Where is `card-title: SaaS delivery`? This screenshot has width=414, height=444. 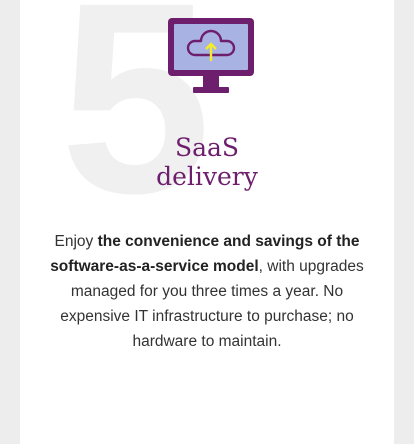
card-title: SaaS delivery is located at coordinates (207, 162).